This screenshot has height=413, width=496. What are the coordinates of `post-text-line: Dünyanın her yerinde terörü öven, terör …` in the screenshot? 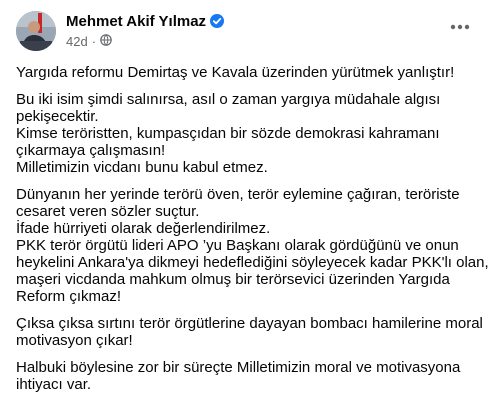 It's located at (238, 194).